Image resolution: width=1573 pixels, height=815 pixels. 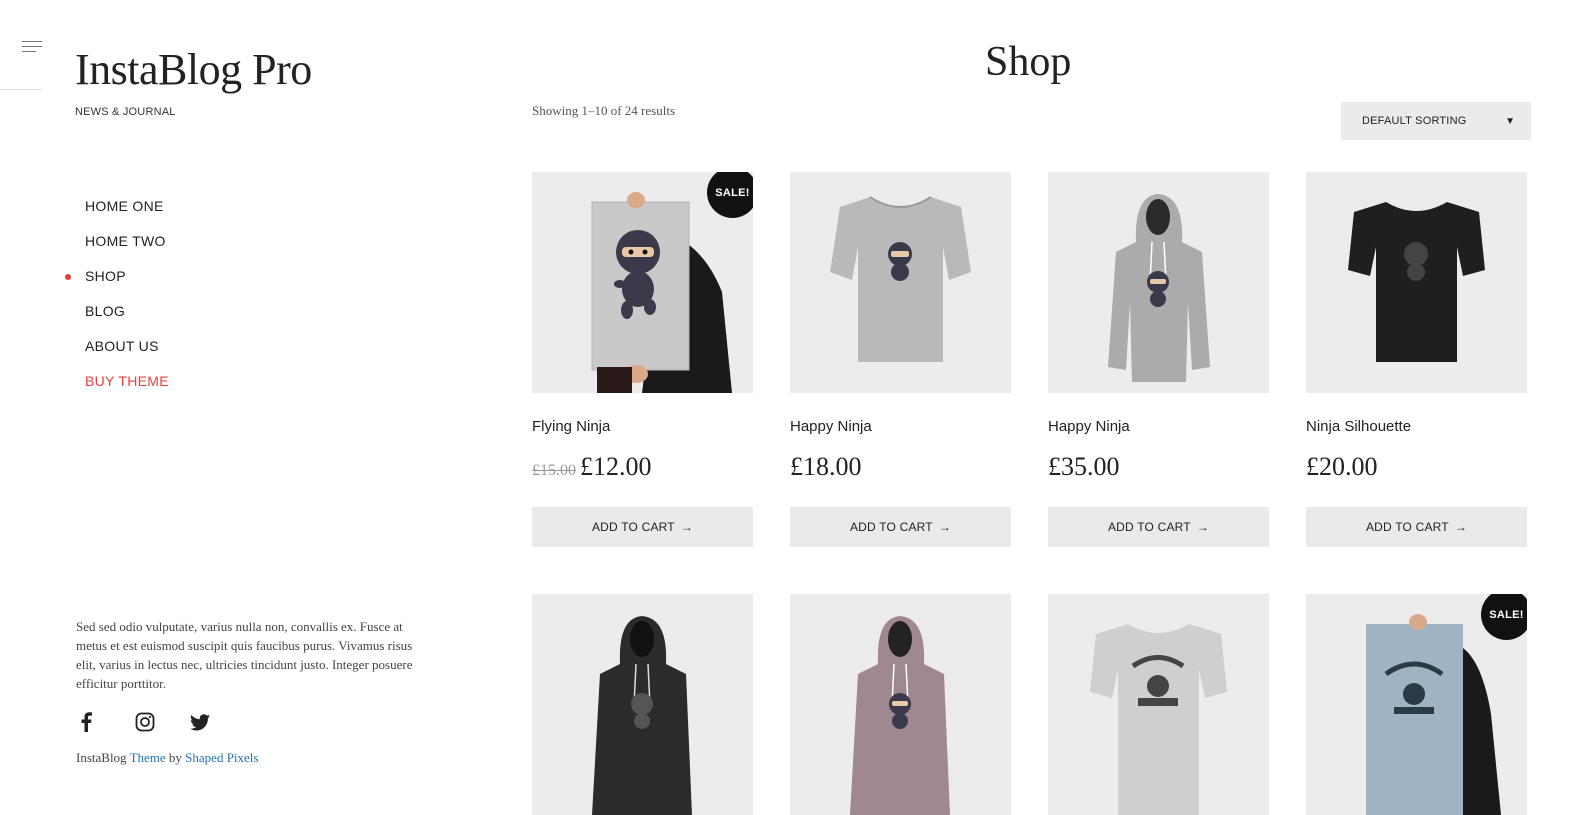 I want to click on product-price: £35.00, so click(x=1084, y=467).